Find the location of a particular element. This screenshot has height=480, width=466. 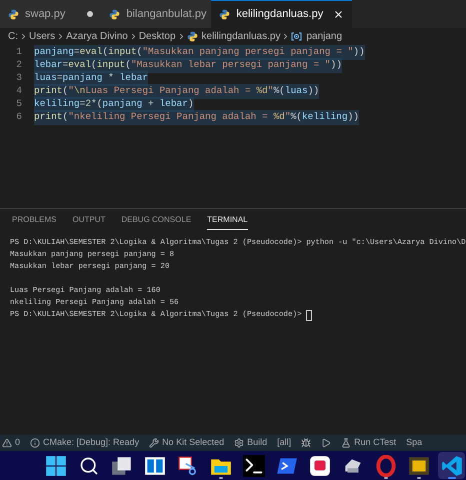

editor-tab: kelilingdanluas.py is located at coordinates (281, 14).